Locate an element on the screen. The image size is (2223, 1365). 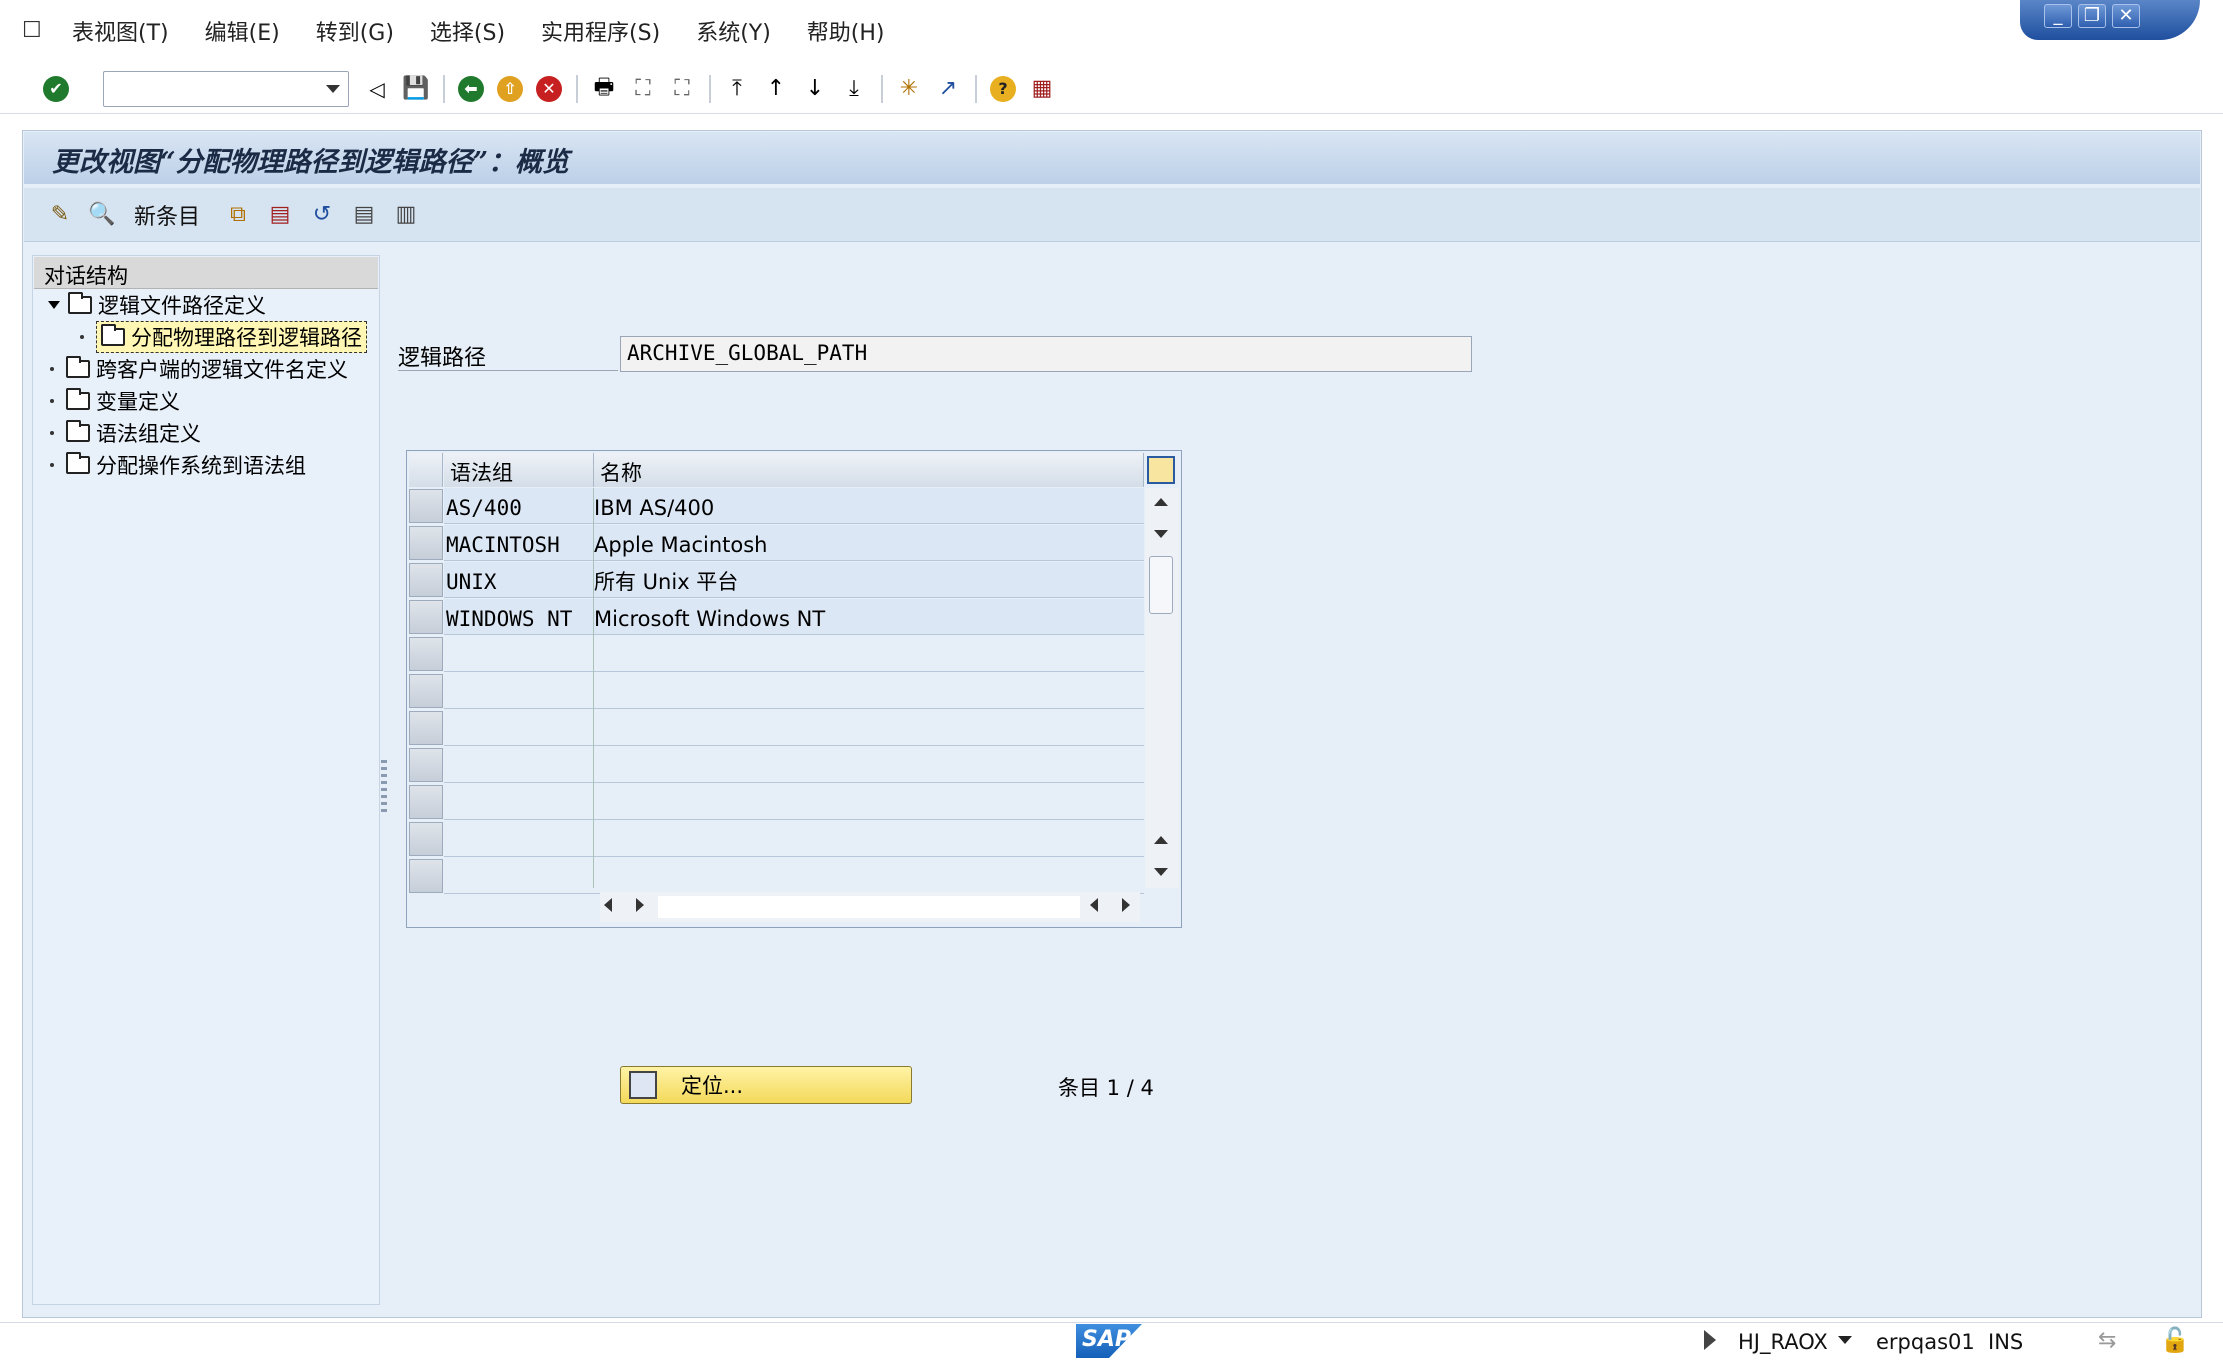
page-down-icon is located at coordinates (1161, 872).